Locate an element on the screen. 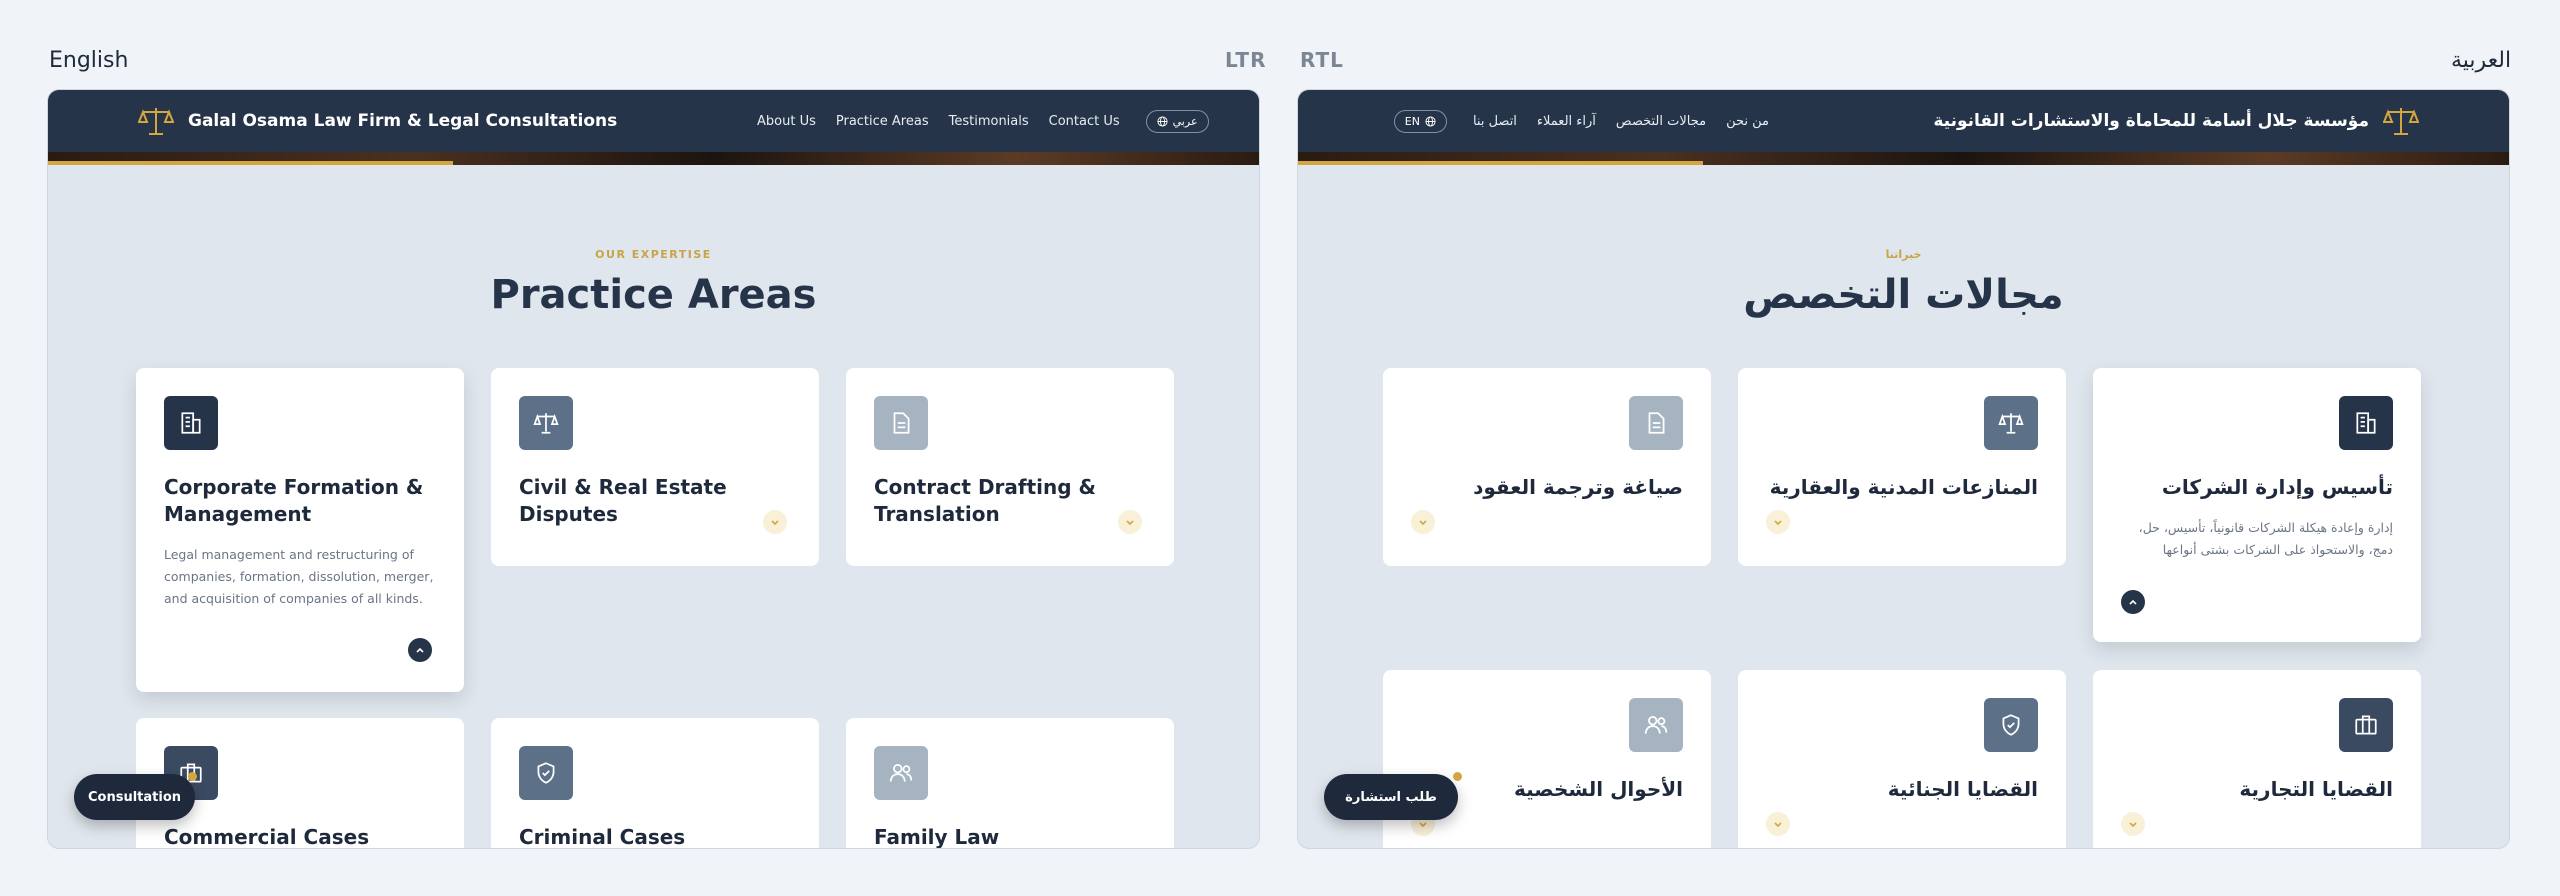  section-eyebrow: خبراتنا is located at coordinates (1903, 254).